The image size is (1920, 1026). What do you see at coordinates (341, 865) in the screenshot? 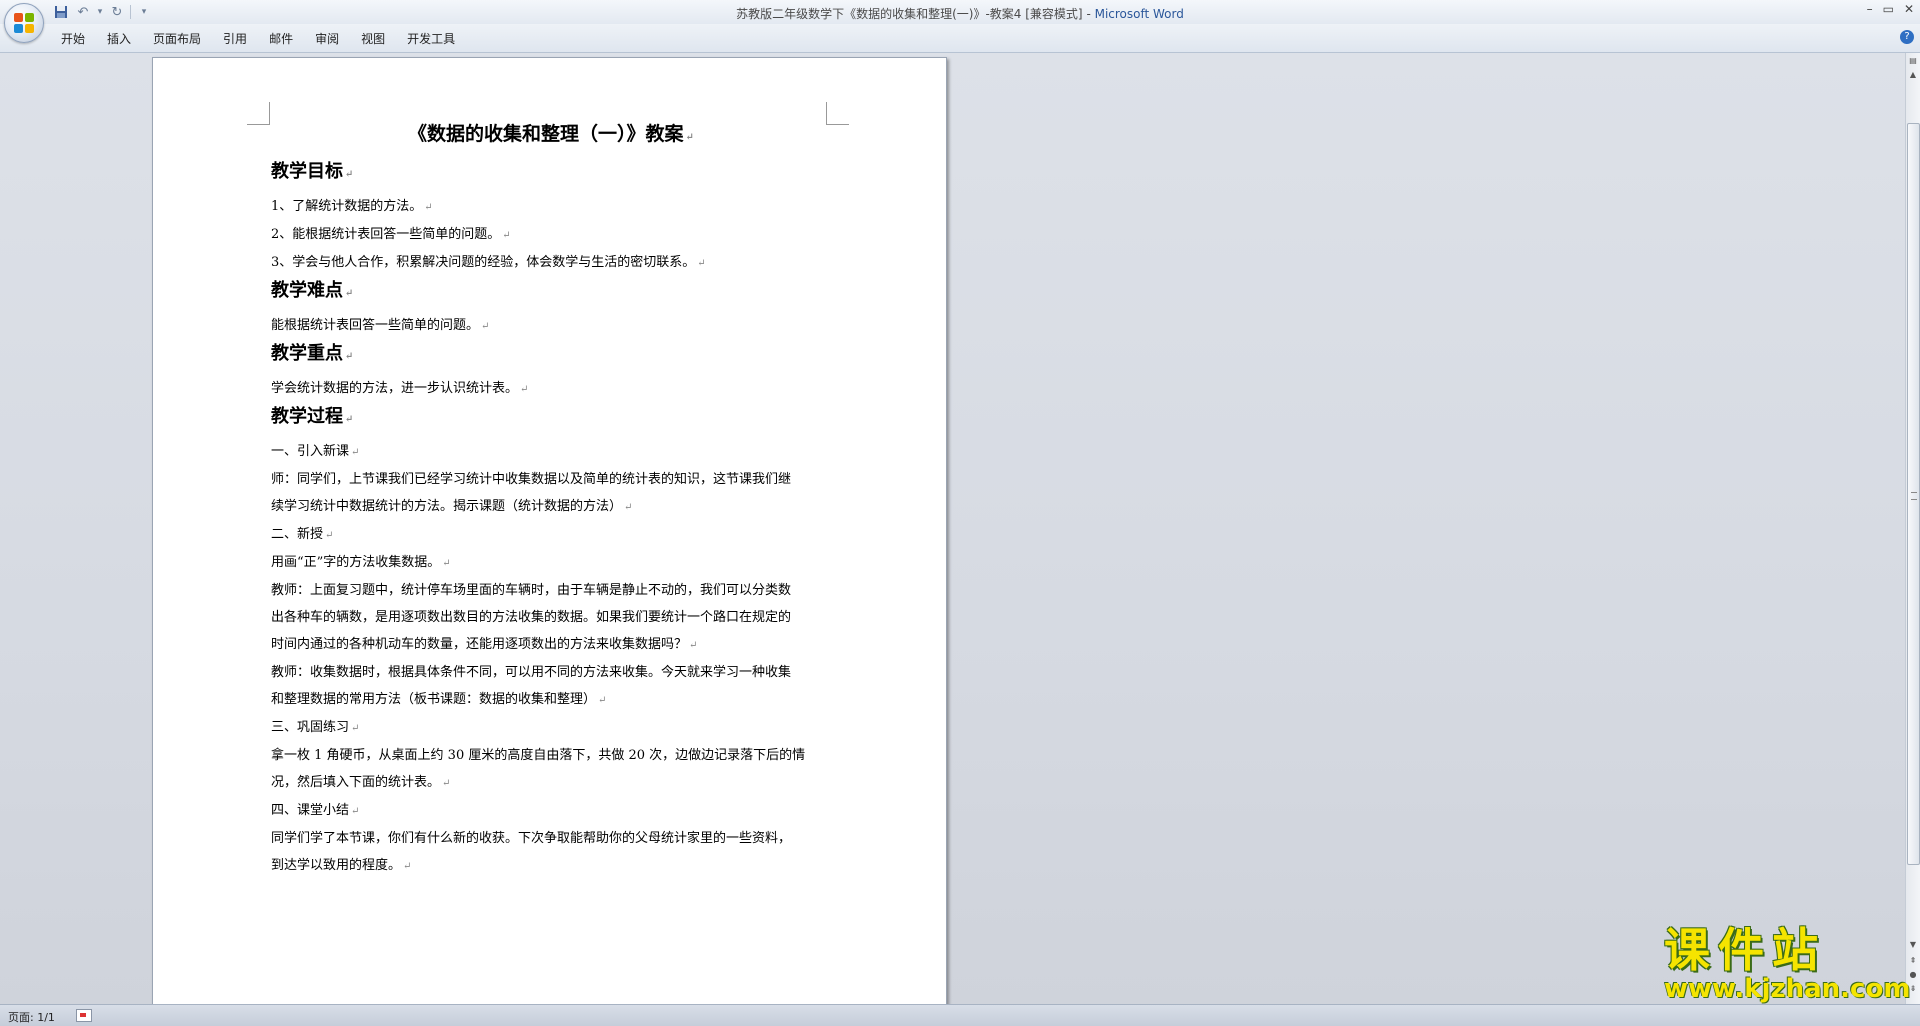
I see `step-text-line: 到达学以致用的程度。 ↵` at bounding box center [341, 865].